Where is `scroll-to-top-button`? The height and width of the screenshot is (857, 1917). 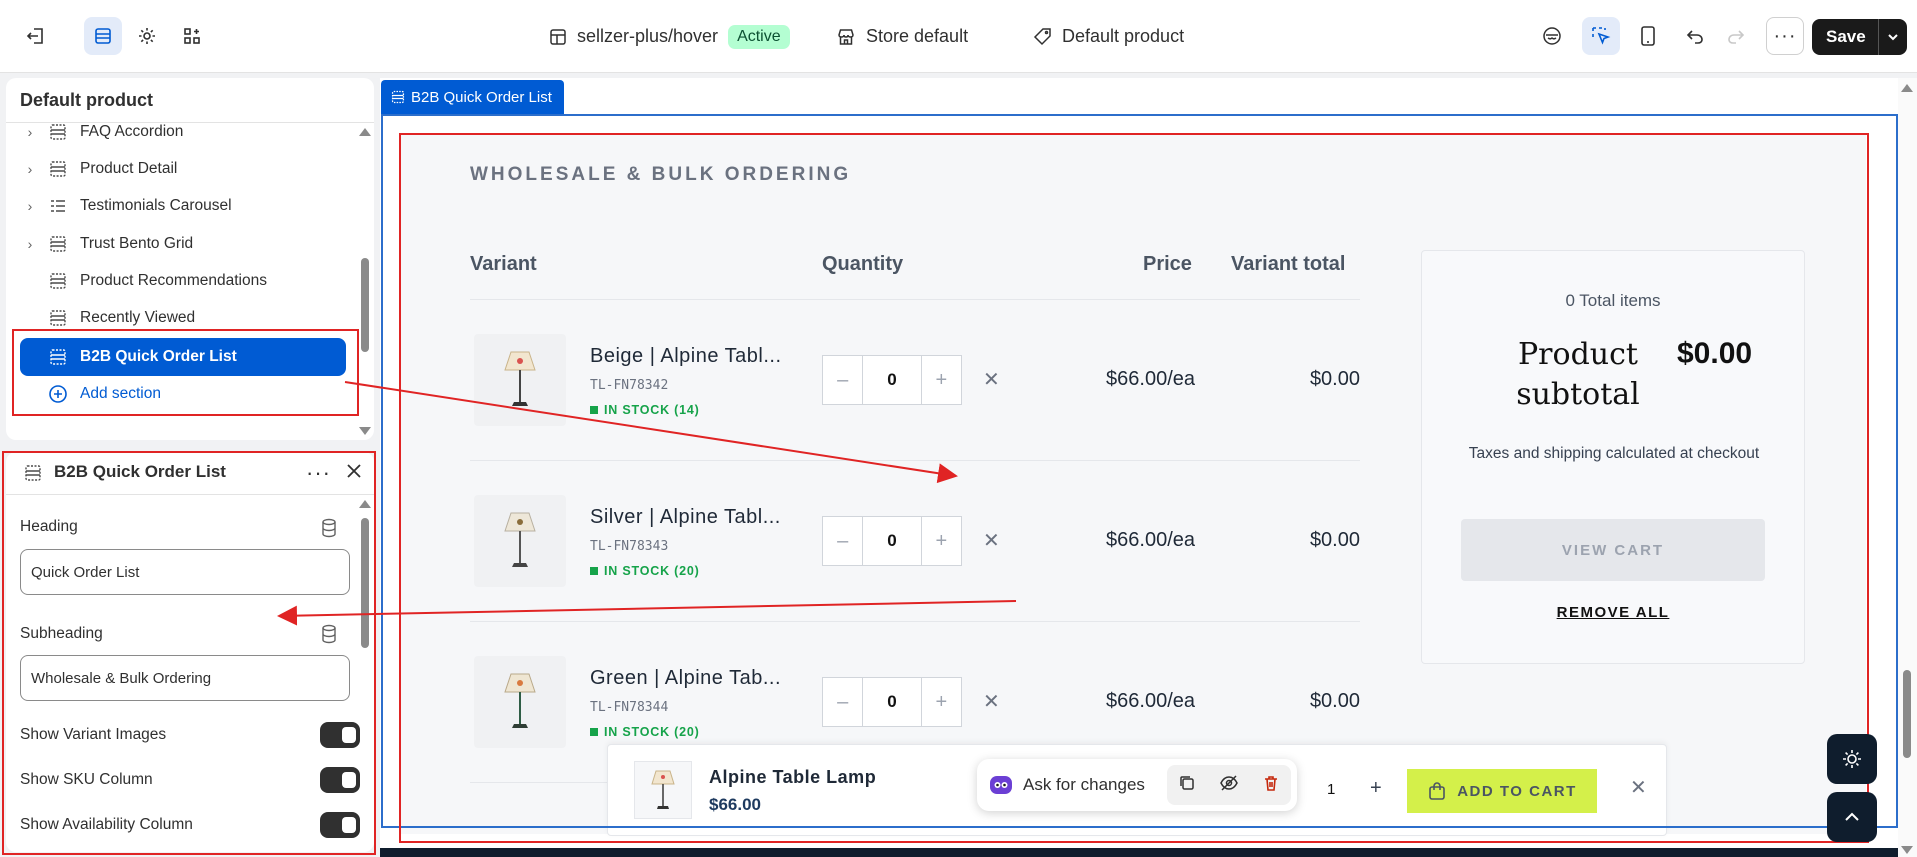 scroll-to-top-button is located at coordinates (1852, 817).